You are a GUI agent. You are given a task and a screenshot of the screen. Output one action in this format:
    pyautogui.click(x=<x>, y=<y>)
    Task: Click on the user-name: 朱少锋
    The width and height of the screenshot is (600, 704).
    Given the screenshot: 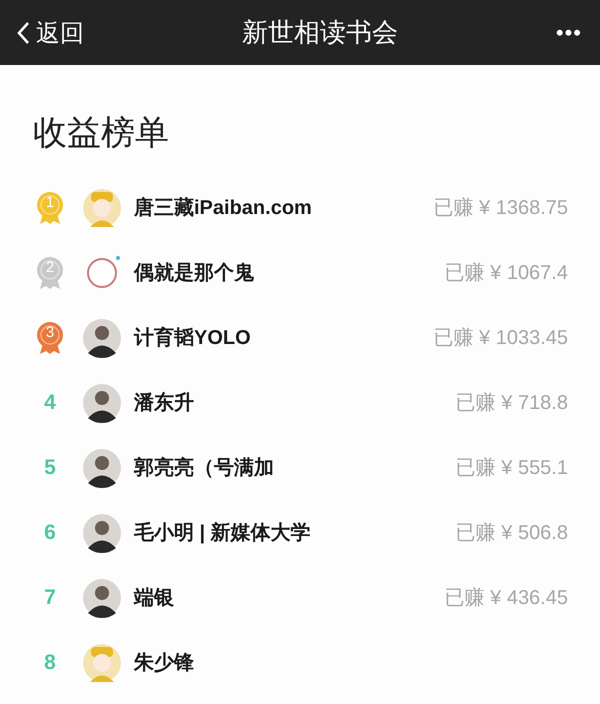 What is the action you would take?
    pyautogui.click(x=351, y=662)
    